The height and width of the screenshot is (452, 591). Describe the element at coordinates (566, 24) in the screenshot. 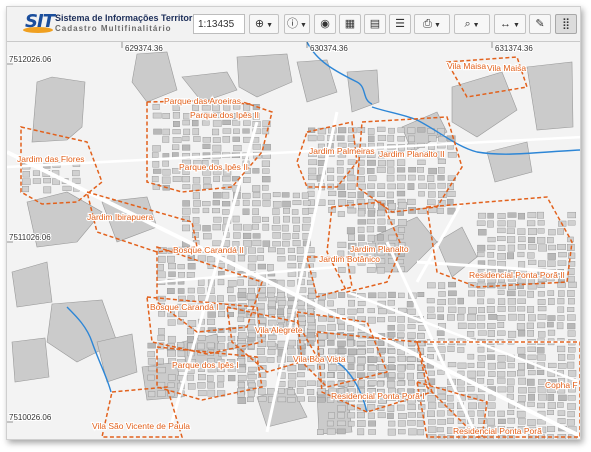

I see `apps-button: ⣿` at that location.